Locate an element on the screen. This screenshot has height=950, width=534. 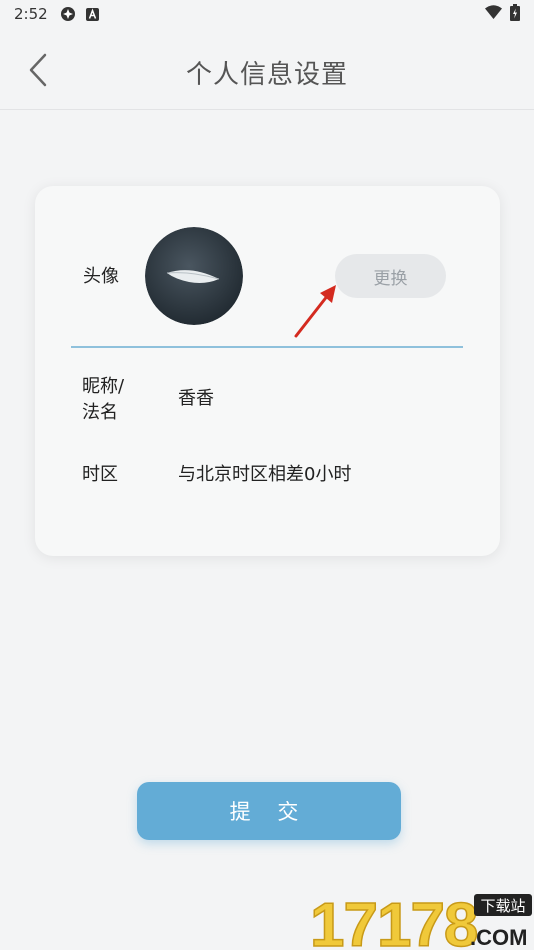
timezone-value: 与北京时区相差0小时 is located at coordinates (264, 475).